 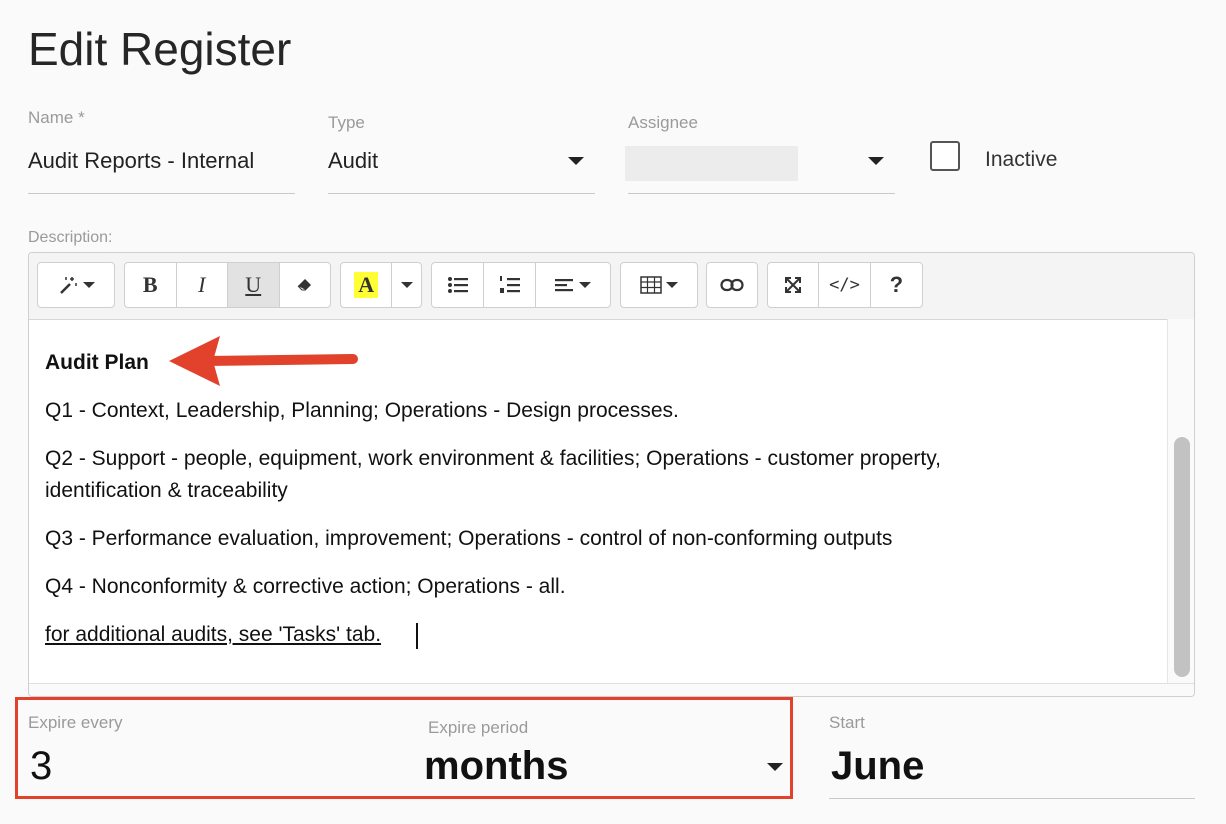 What do you see at coordinates (761, 193) in the screenshot?
I see `assignee-underline` at bounding box center [761, 193].